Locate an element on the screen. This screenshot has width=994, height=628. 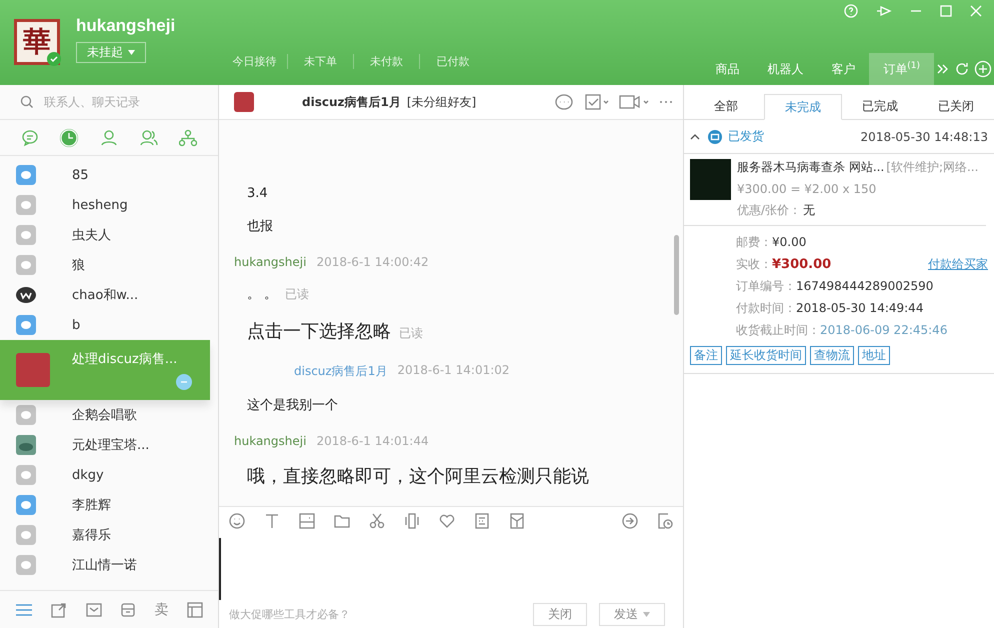
message-badge-icon is located at coordinates (184, 382).